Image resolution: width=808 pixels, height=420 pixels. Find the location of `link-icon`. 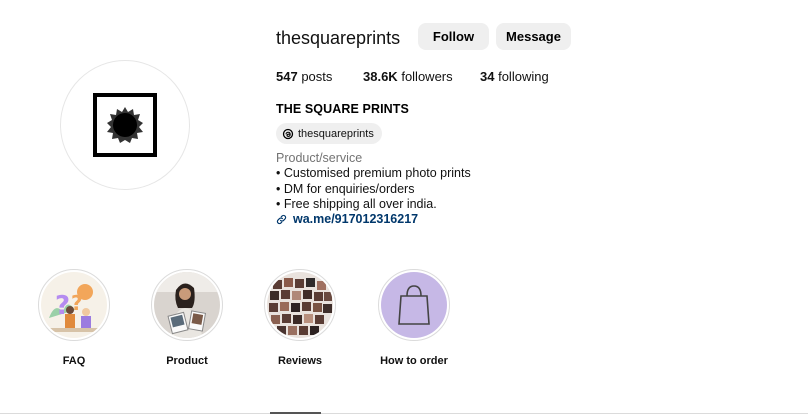

link-icon is located at coordinates (281, 219).